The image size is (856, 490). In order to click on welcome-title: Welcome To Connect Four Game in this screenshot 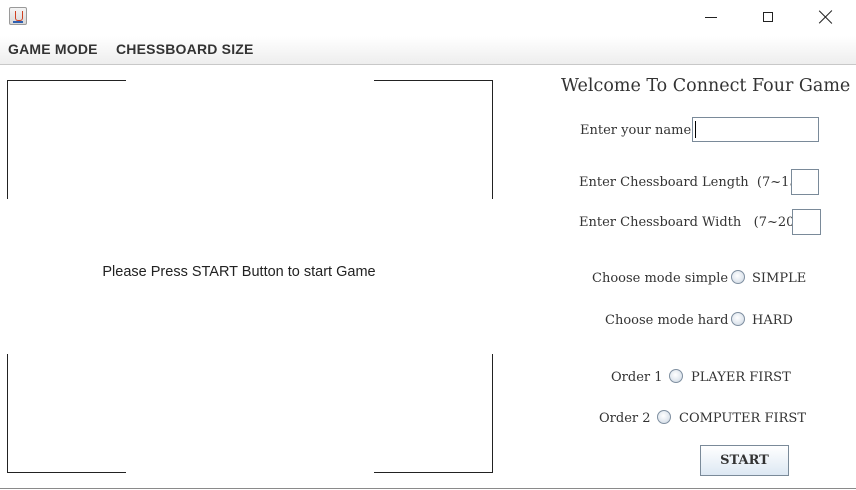, I will do `click(706, 86)`.